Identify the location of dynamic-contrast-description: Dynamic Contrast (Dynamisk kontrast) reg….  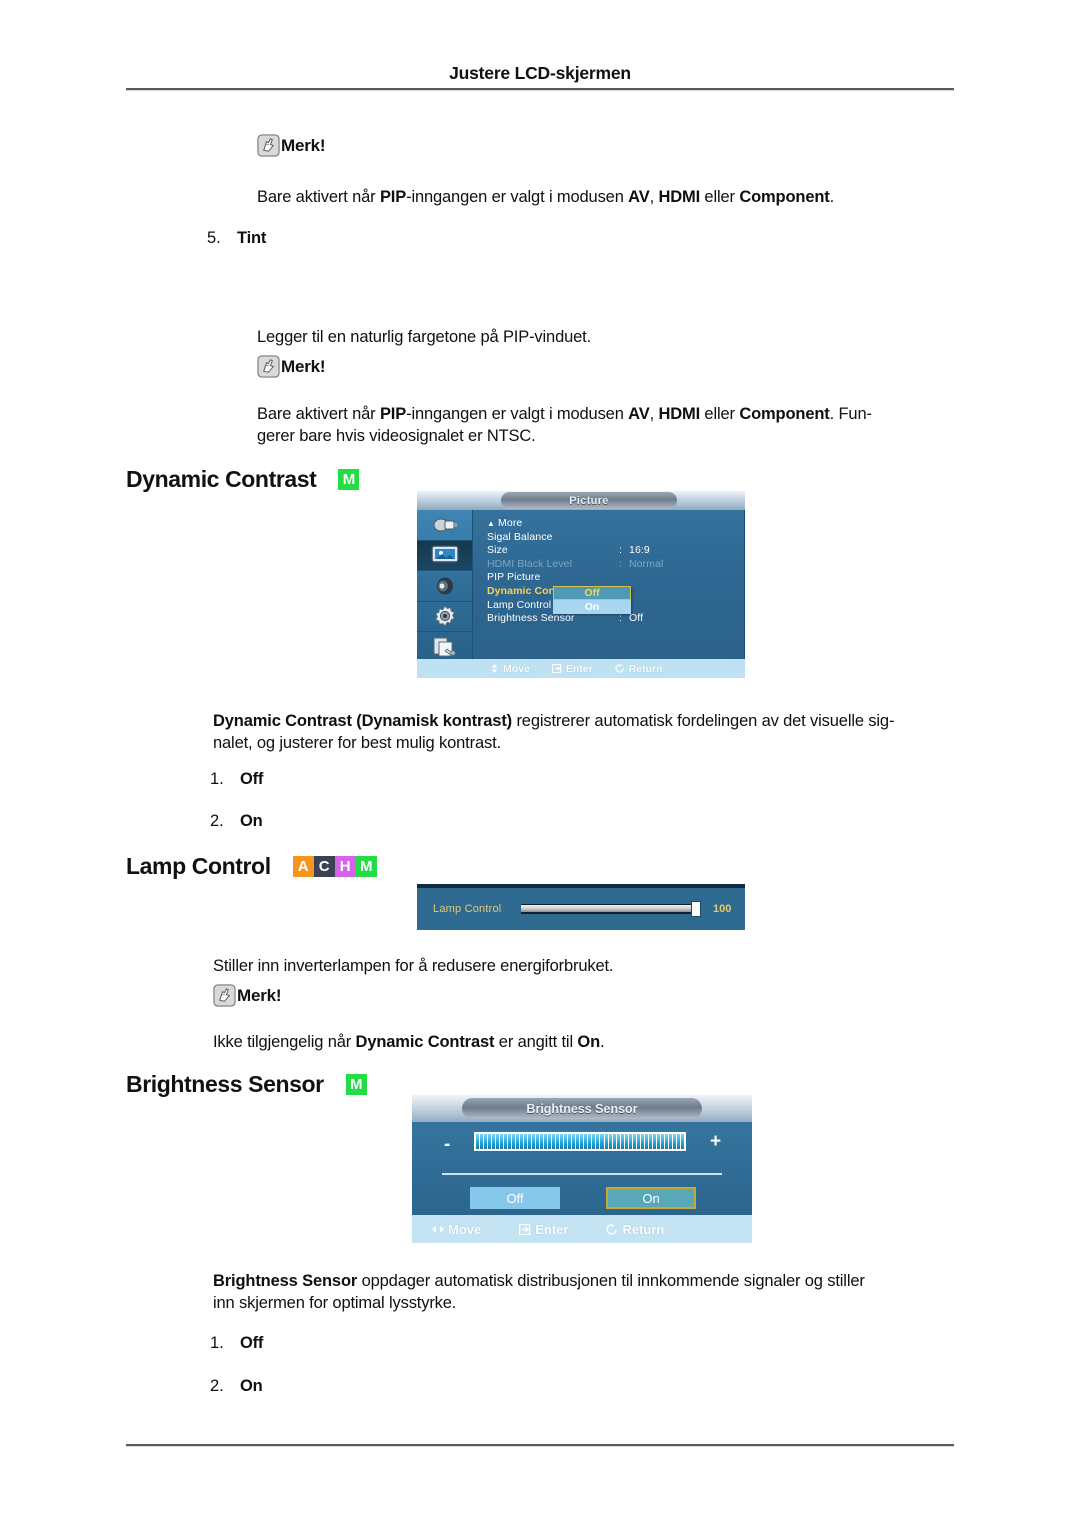
(585, 732).